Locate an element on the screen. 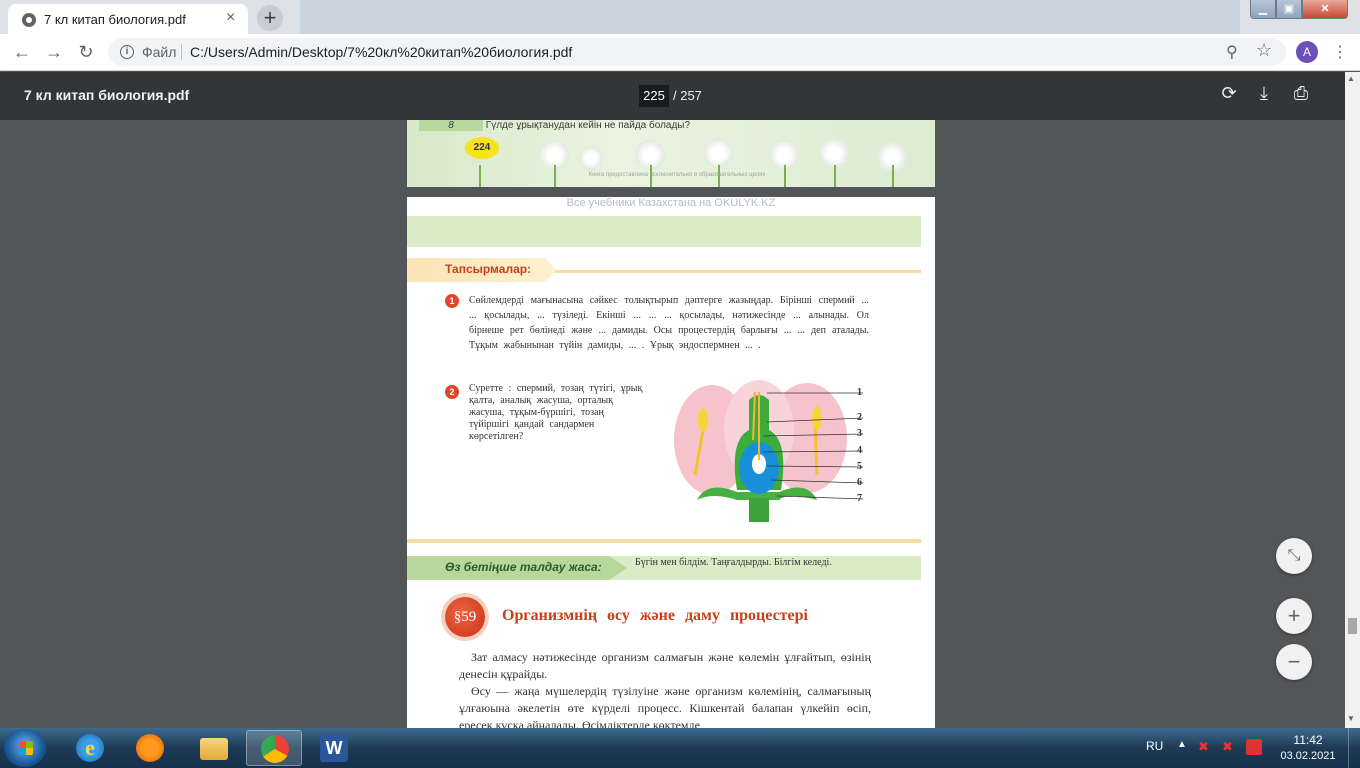 The width and height of the screenshot is (1360, 768). word-icon: W is located at coordinates (334, 748).